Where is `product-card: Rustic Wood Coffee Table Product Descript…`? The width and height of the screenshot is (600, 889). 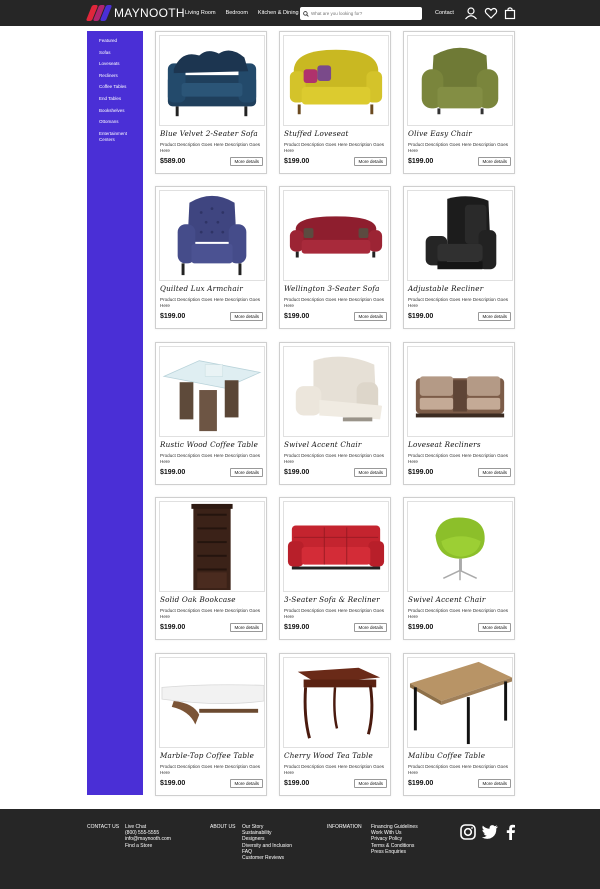
product-card: Rustic Wood Coffee Table Product Descript… is located at coordinates (211, 413).